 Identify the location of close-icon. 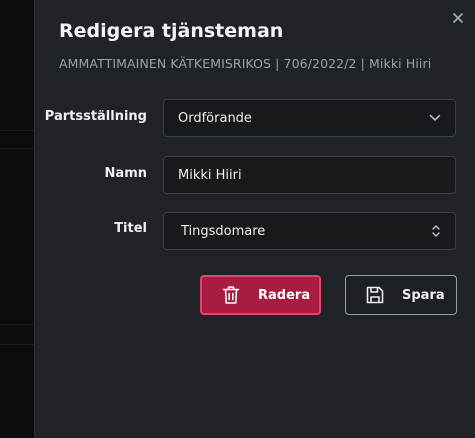
(458, 18).